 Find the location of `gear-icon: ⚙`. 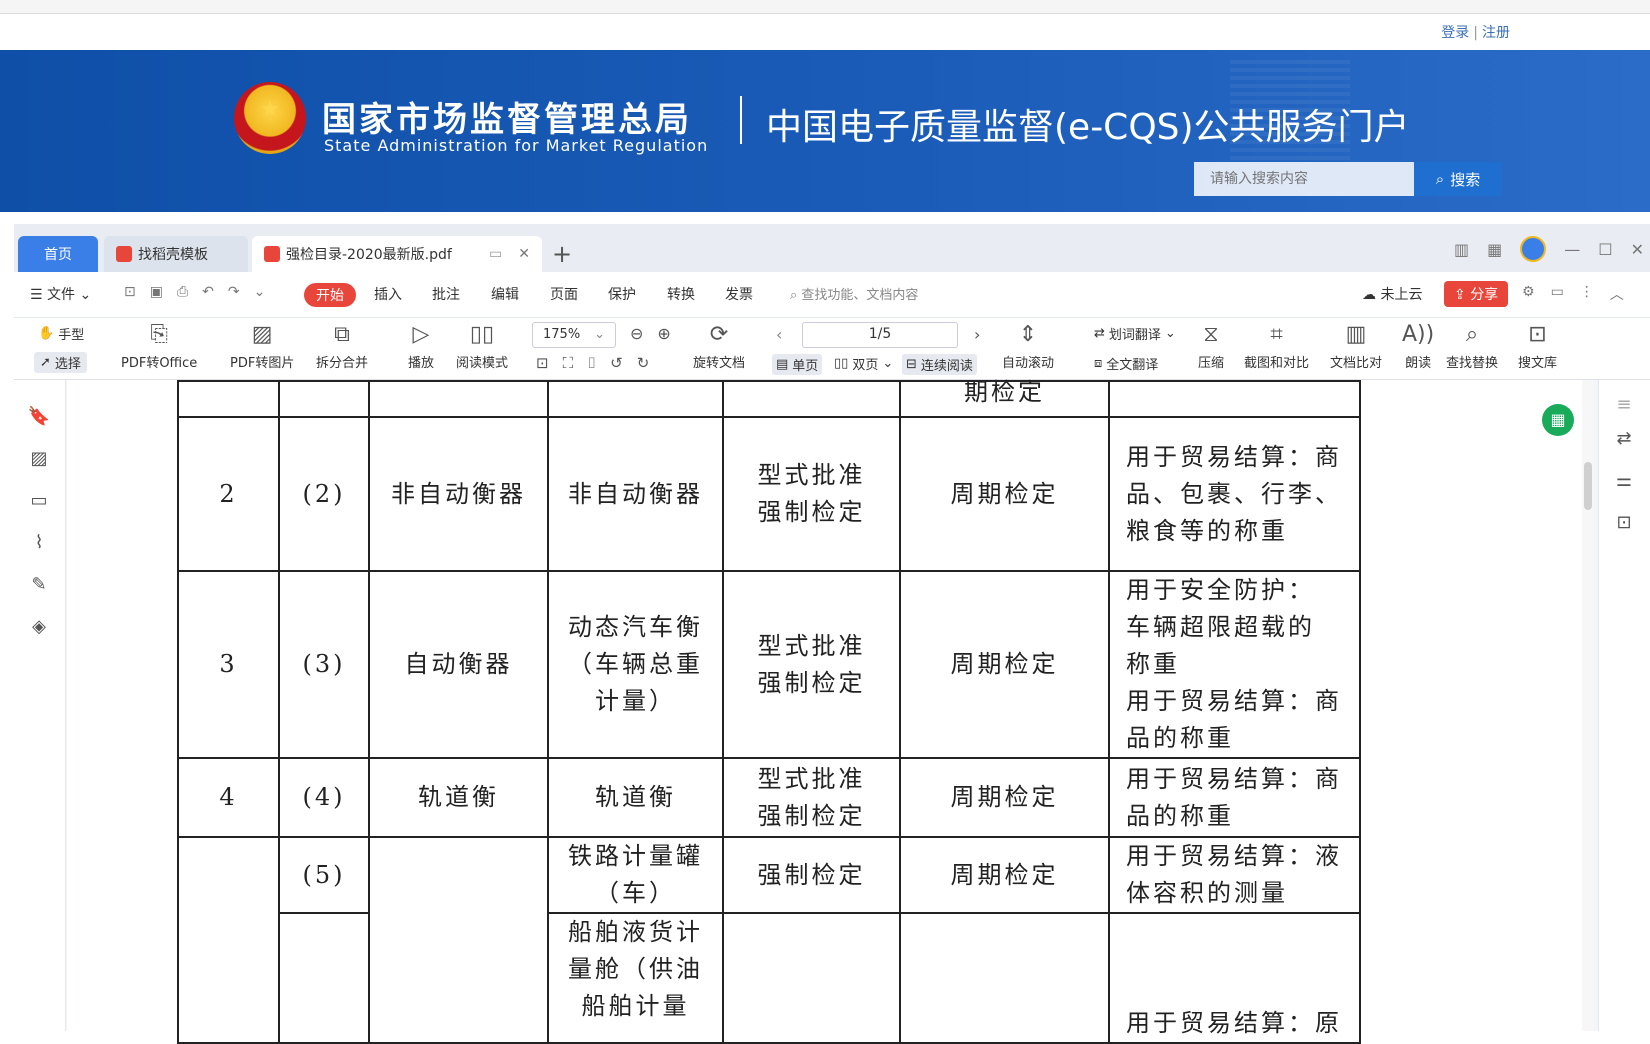

gear-icon: ⚙ is located at coordinates (1528, 294).